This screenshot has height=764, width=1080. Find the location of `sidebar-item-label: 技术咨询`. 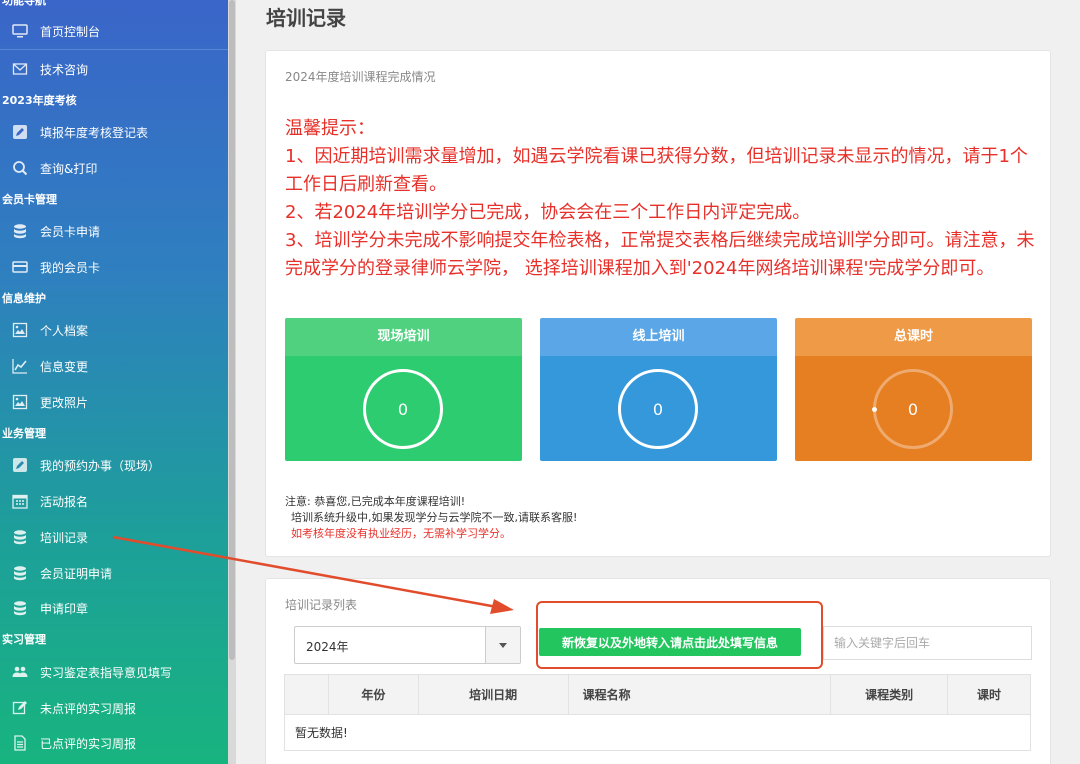

sidebar-item-label: 技术咨询 is located at coordinates (64, 69).